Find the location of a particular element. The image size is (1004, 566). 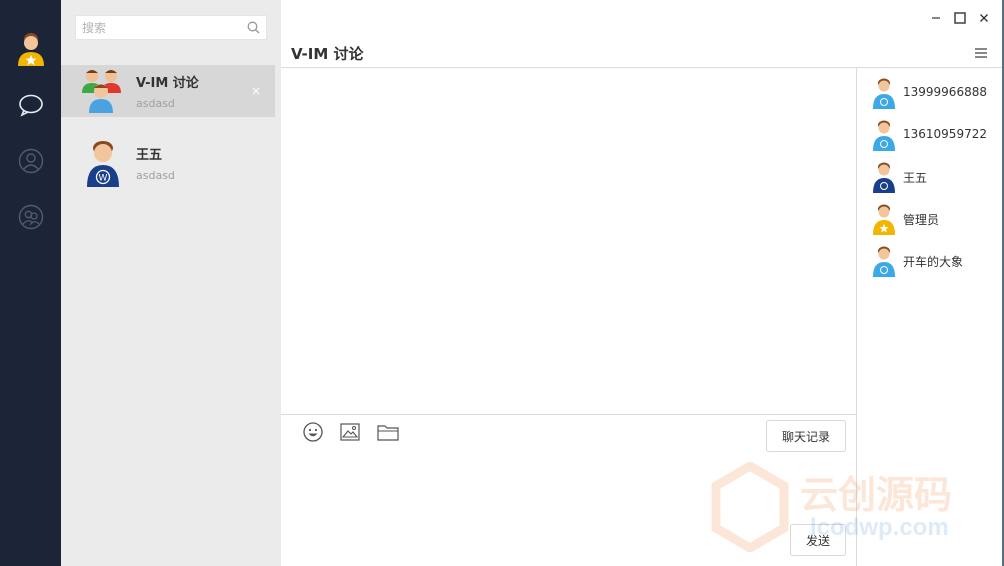

maximize-icon is located at coordinates (960, 18).